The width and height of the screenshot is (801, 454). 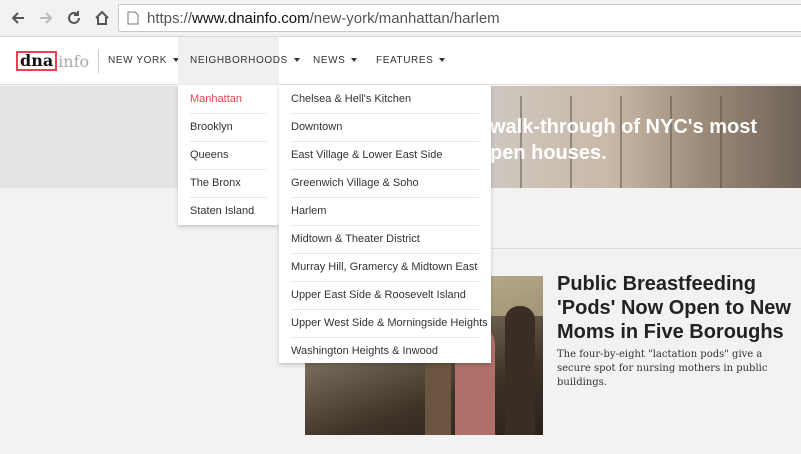 What do you see at coordinates (133, 18) in the screenshot?
I see `page-icon` at bounding box center [133, 18].